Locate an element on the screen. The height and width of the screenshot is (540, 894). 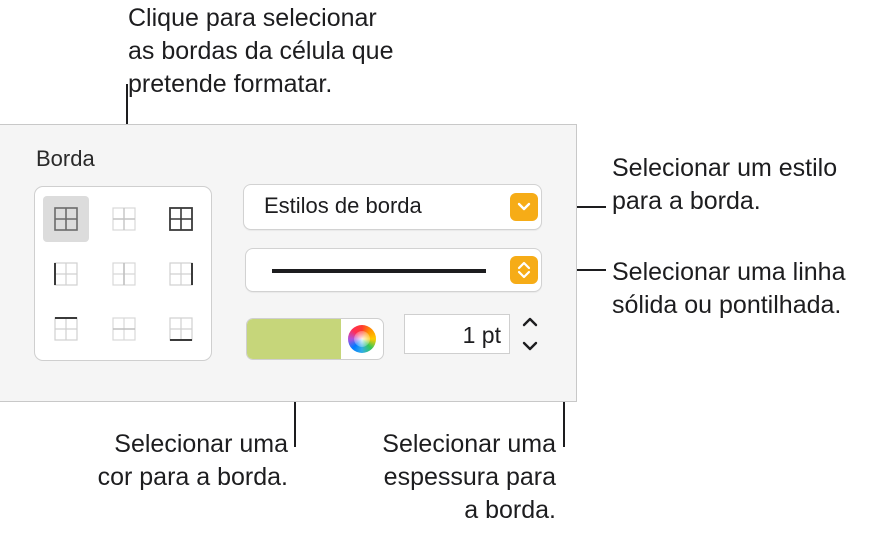
callout-line-2: as bordas da célula que is located at coordinates (261, 51).